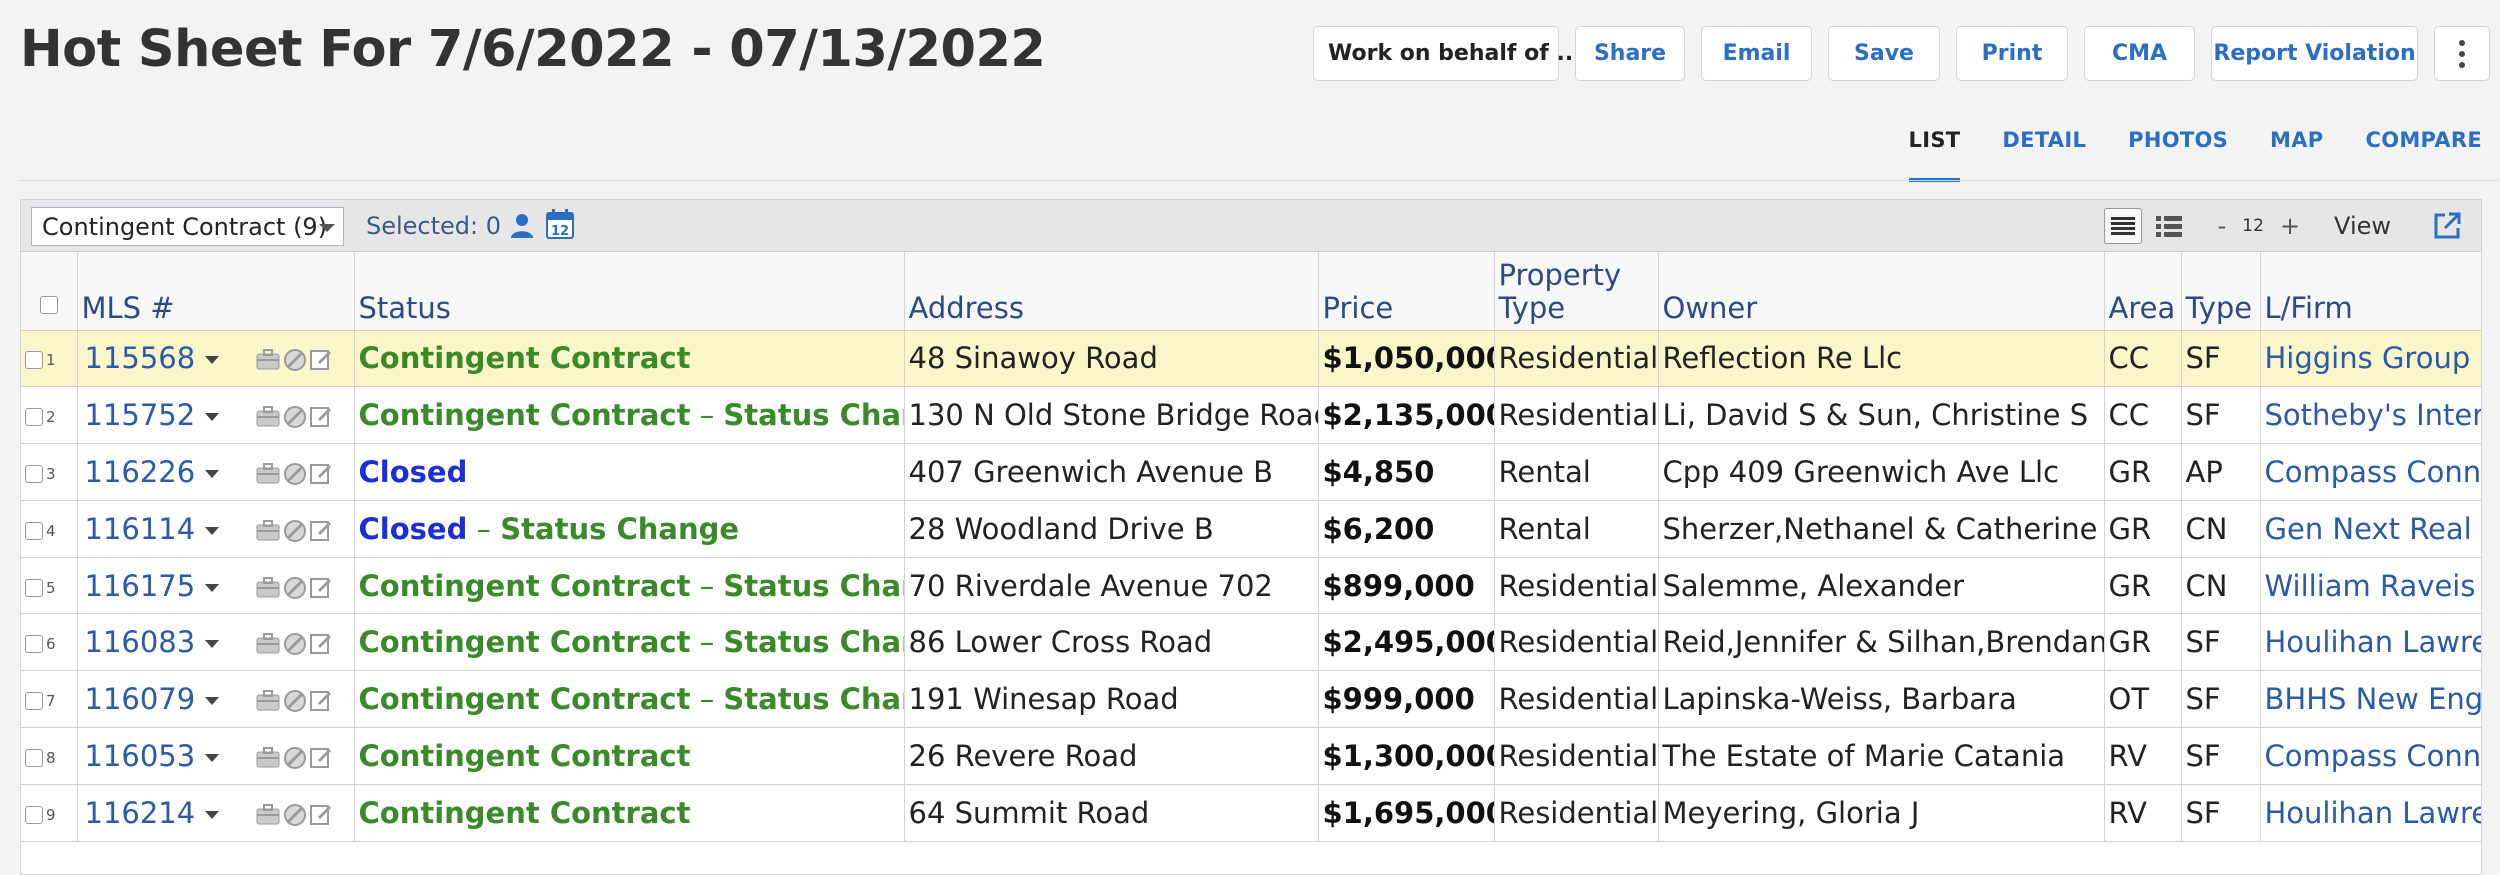 The image size is (2500, 875). What do you see at coordinates (48, 305) in the screenshot?
I see `select-all-checkbox` at bounding box center [48, 305].